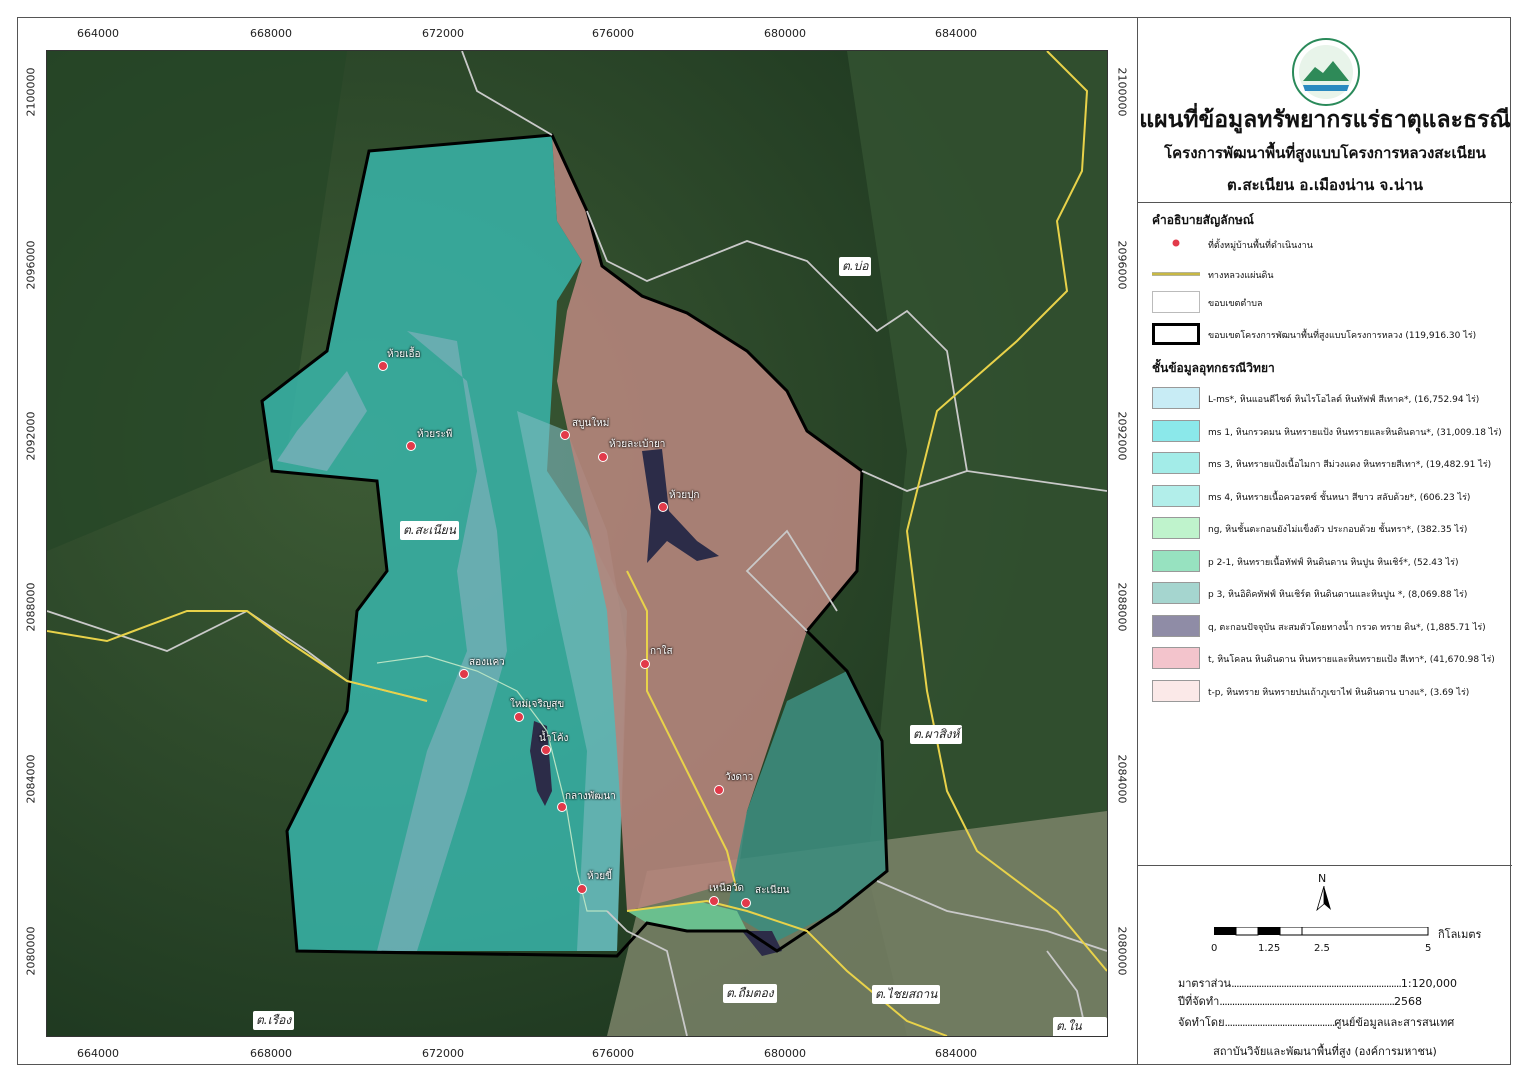 This screenshot has width=1526, height=1080. I want to click on coord-y-right: 2088000, so click(1122, 607).